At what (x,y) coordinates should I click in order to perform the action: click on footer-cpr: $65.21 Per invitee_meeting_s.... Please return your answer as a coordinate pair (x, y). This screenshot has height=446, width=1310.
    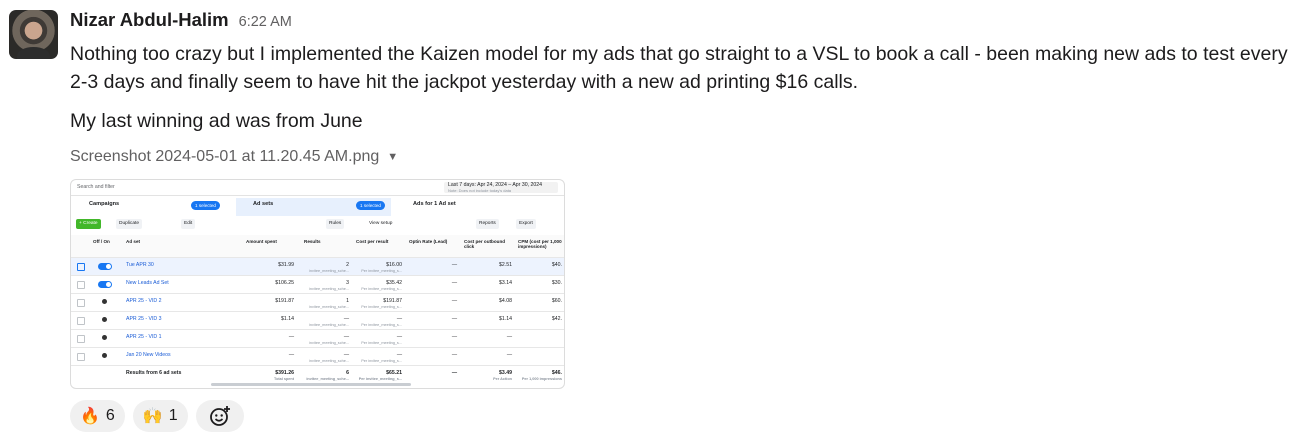
    Looking at the image, I should click on (378, 375).